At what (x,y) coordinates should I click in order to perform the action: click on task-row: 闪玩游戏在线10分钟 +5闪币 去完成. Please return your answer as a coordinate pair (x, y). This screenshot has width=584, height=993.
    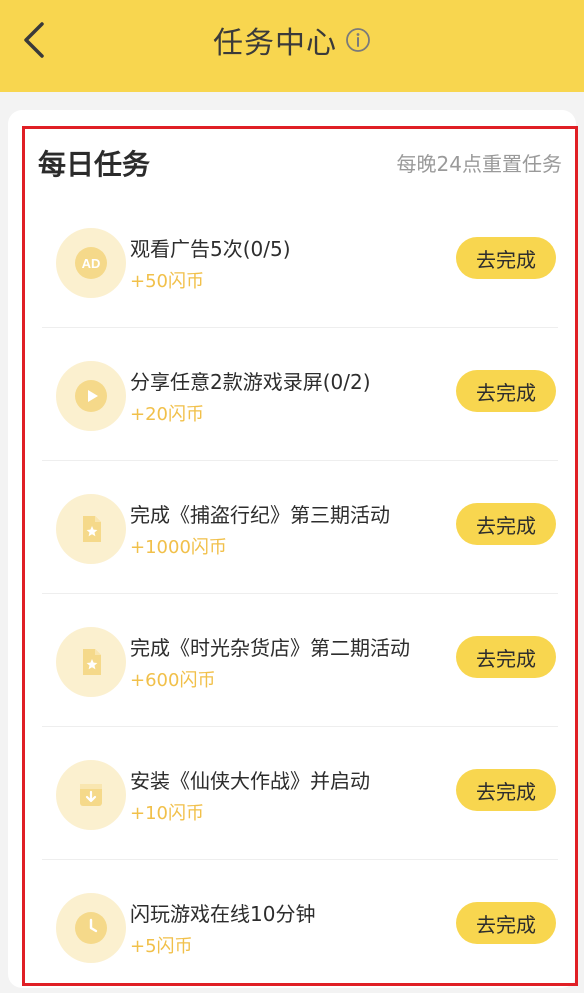
    Looking at the image, I should click on (300, 926).